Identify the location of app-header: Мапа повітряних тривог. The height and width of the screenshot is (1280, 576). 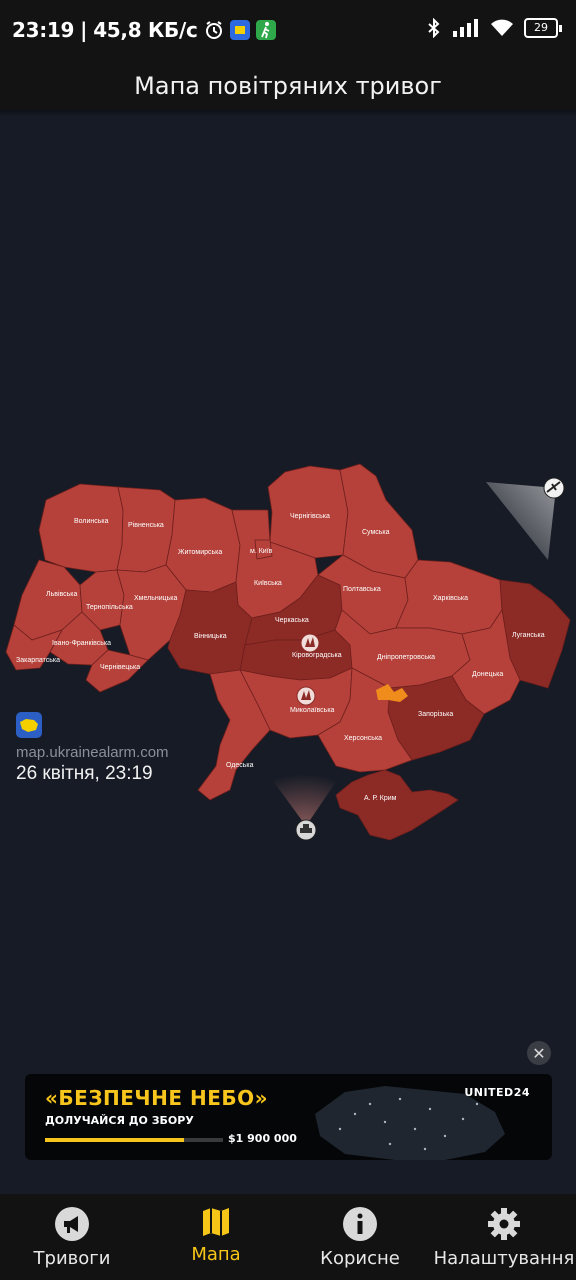
(288, 86).